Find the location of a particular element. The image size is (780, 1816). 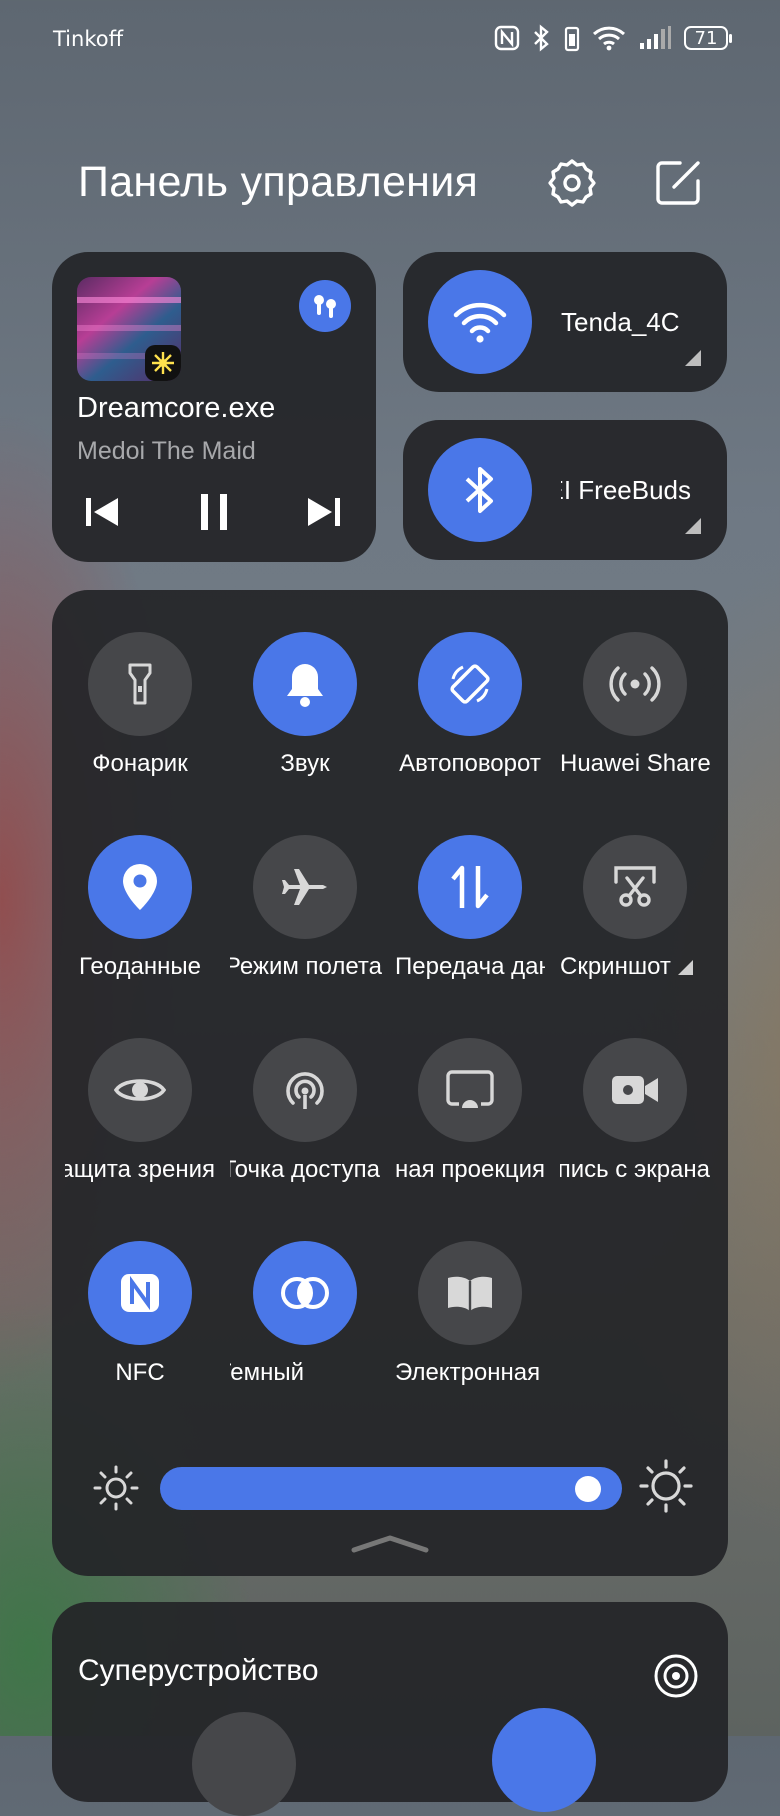

wifi-network-name: Tenda_4C is located at coordinates (620, 322).